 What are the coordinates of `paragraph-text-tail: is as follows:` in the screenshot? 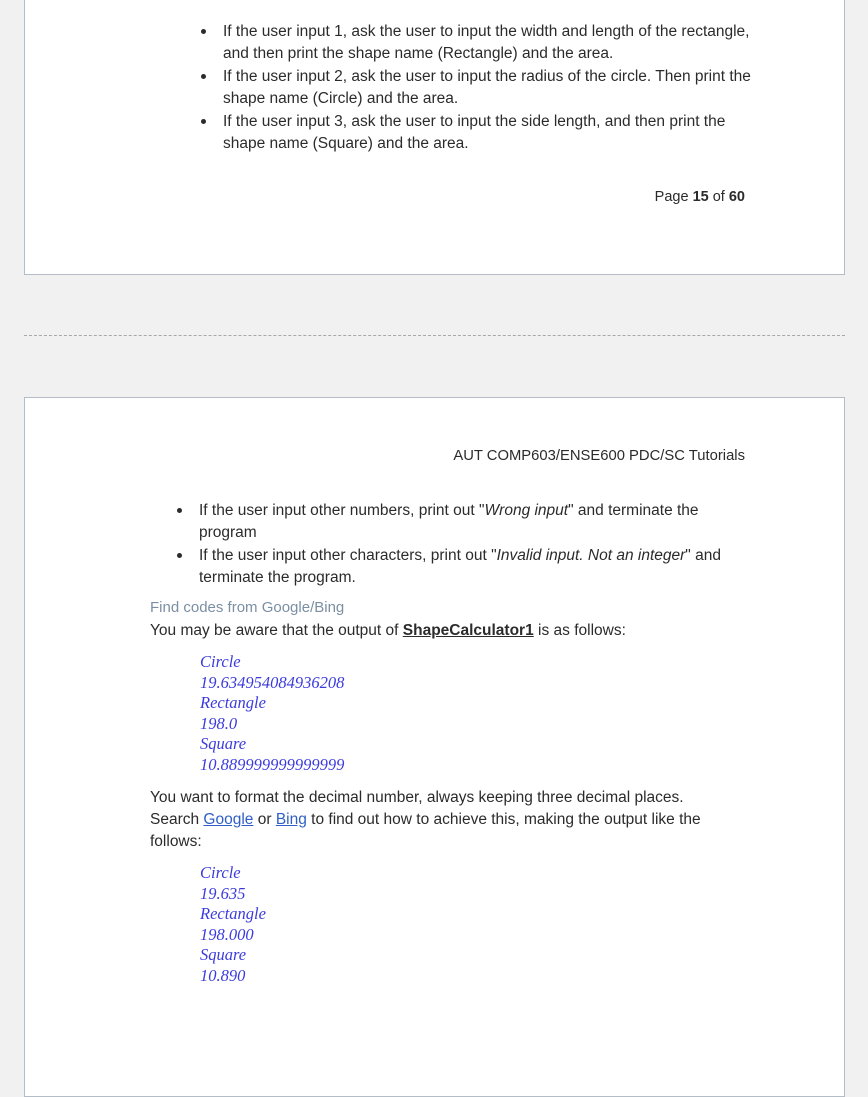 It's located at (579, 630).